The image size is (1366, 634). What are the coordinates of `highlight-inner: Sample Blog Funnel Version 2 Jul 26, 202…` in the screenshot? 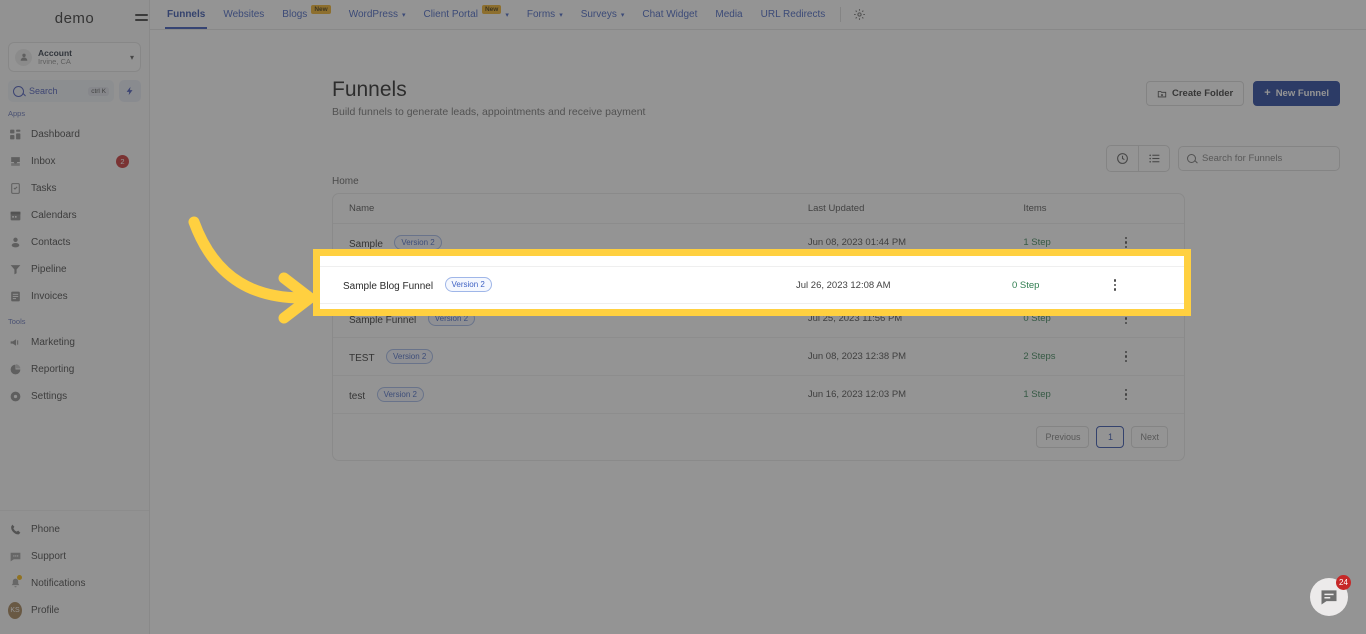 It's located at (752, 282).